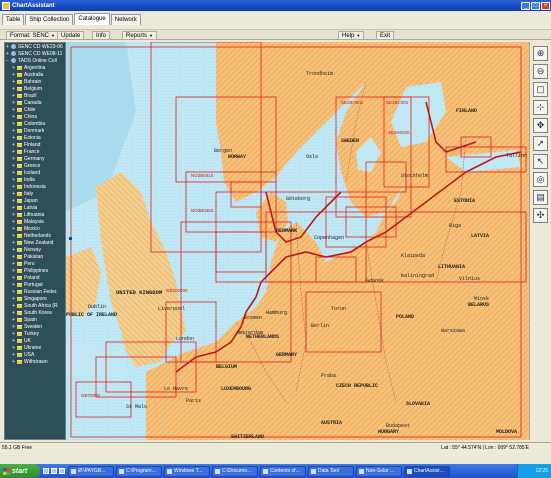 The height and width of the screenshot is (478, 551). Describe the element at coordinates (13, 19) in the screenshot. I see `tab-table: Table` at that location.